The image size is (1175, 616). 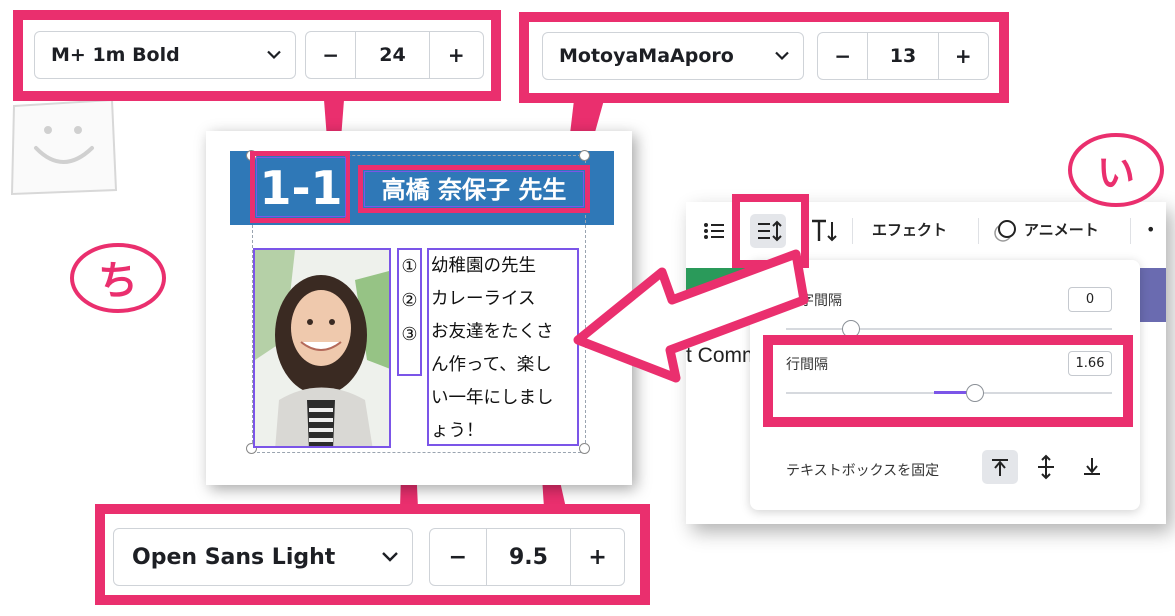 I want to click on font-family-name: M+ 1m Bold, so click(x=115, y=55).